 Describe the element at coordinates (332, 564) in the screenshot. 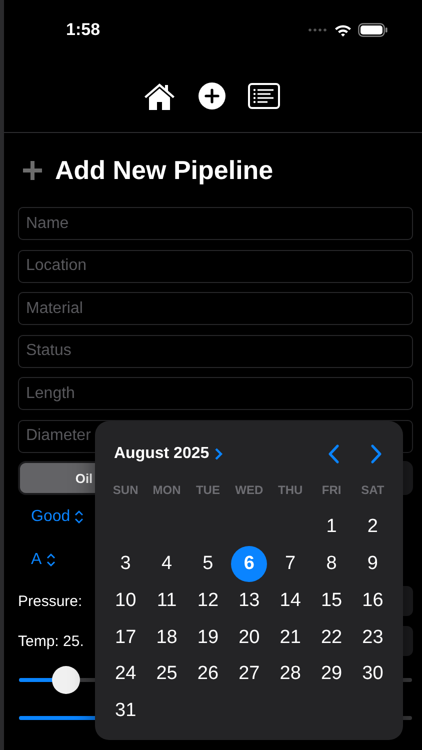

I see `calendar-day: 8` at that location.